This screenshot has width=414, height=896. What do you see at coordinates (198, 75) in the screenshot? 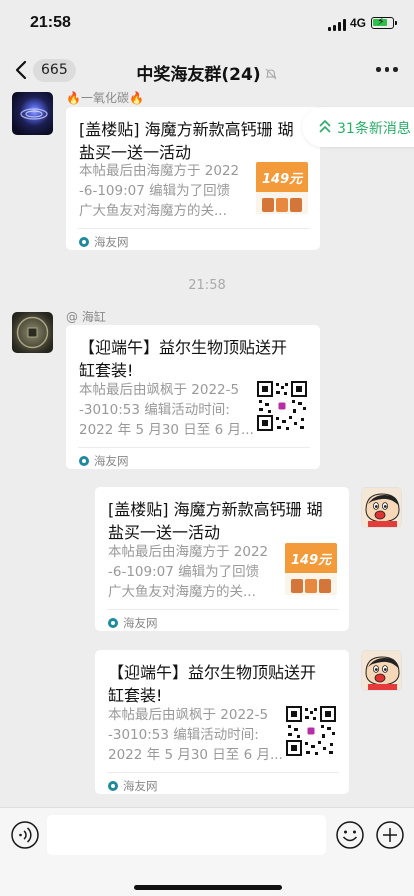
I see `chat-title: 中奖海友群(24)` at bounding box center [198, 75].